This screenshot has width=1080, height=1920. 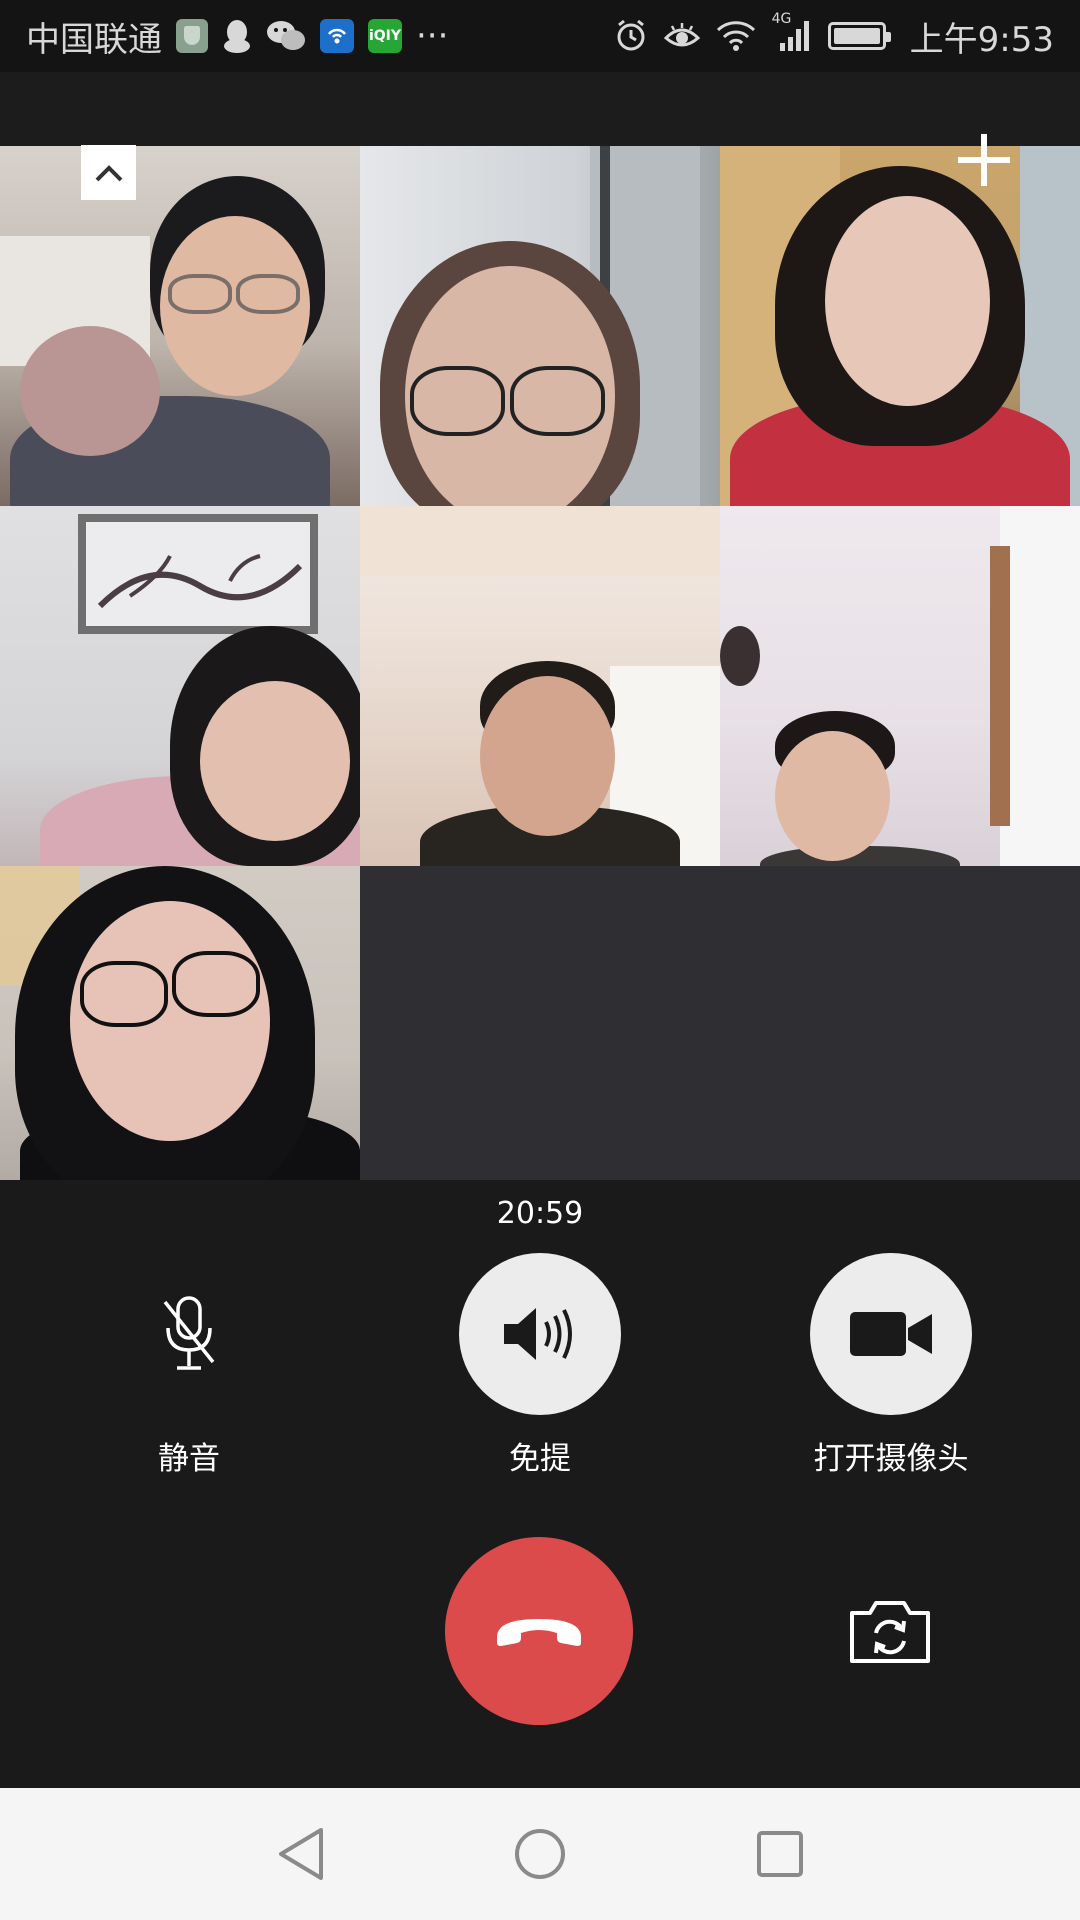 I want to click on speaker-button, so click(x=540, y=1334).